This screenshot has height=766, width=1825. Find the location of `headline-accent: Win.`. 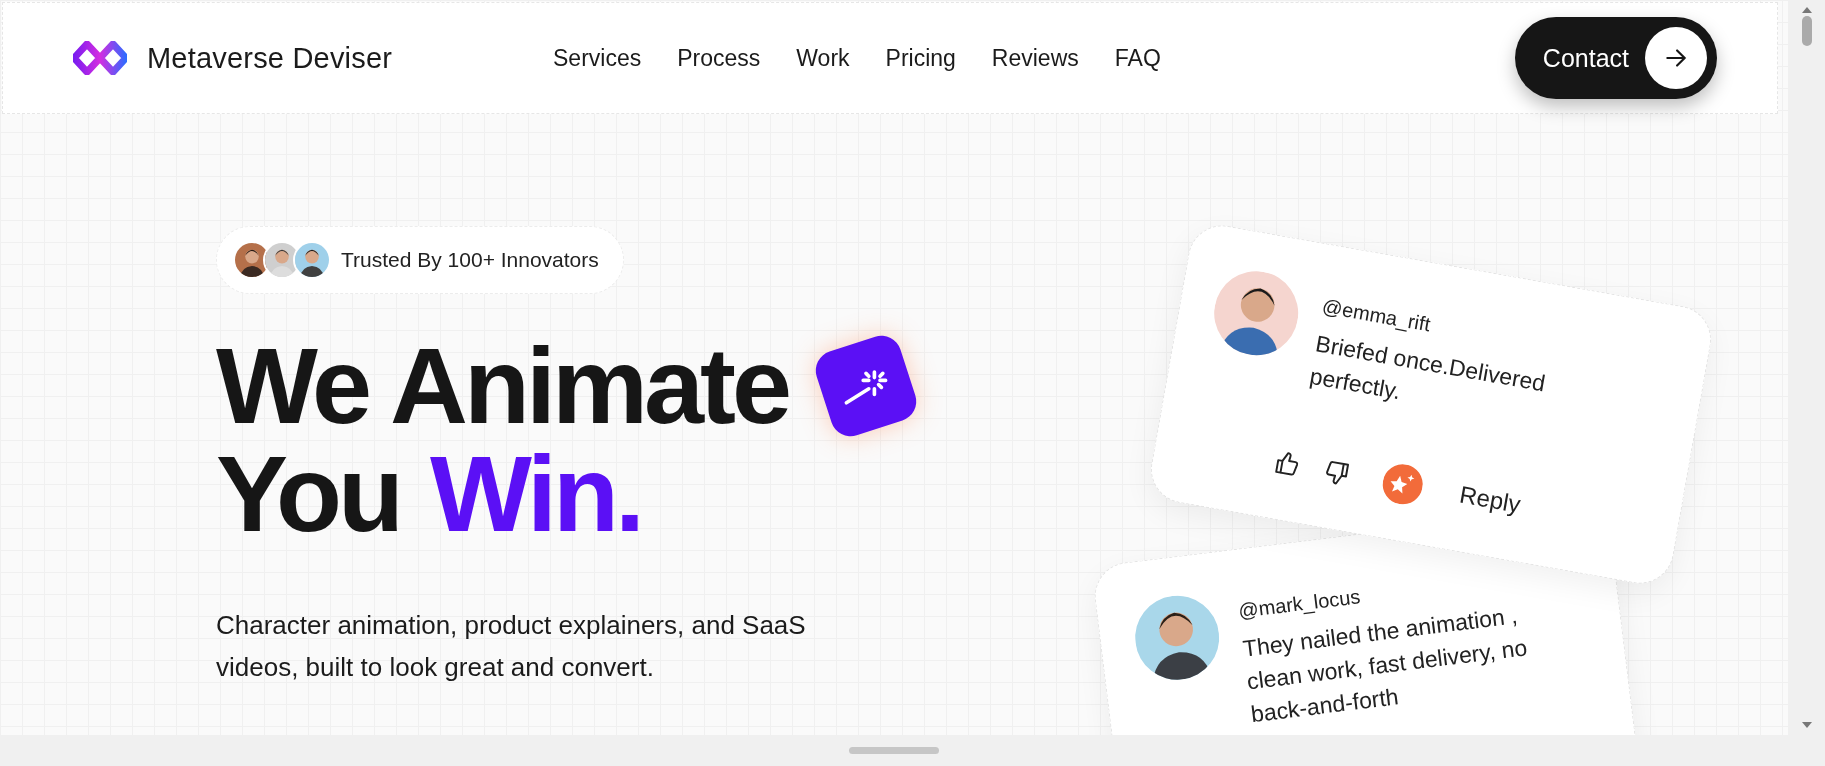

headline-accent: Win. is located at coordinates (535, 494).